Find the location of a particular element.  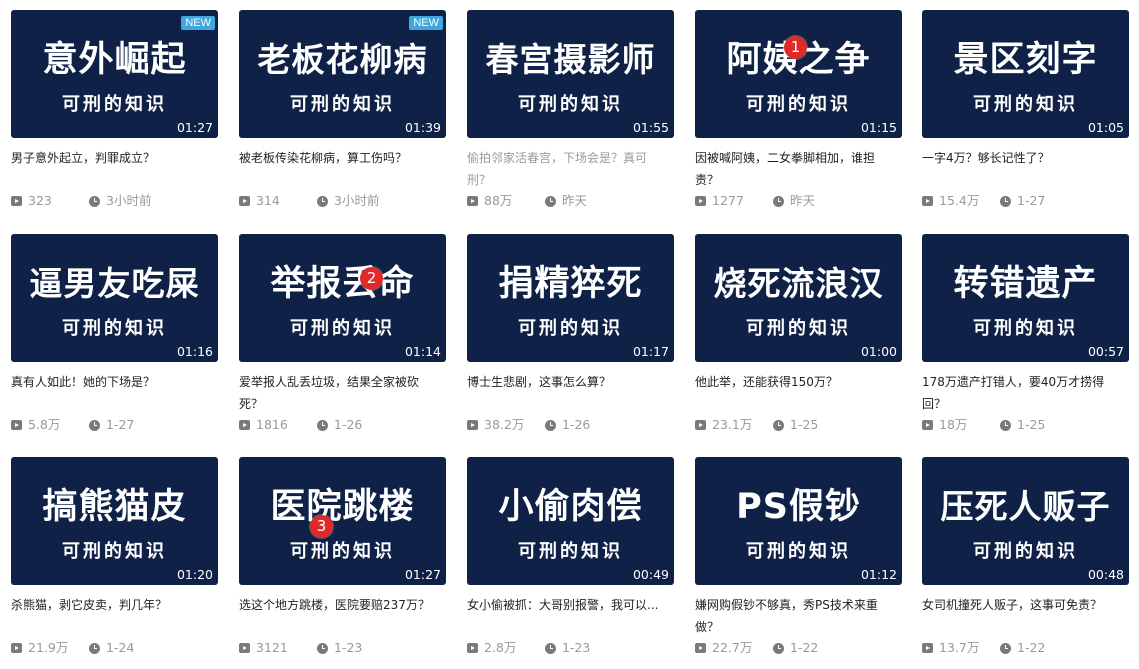

play-count: 21.9万 is located at coordinates (39, 648).